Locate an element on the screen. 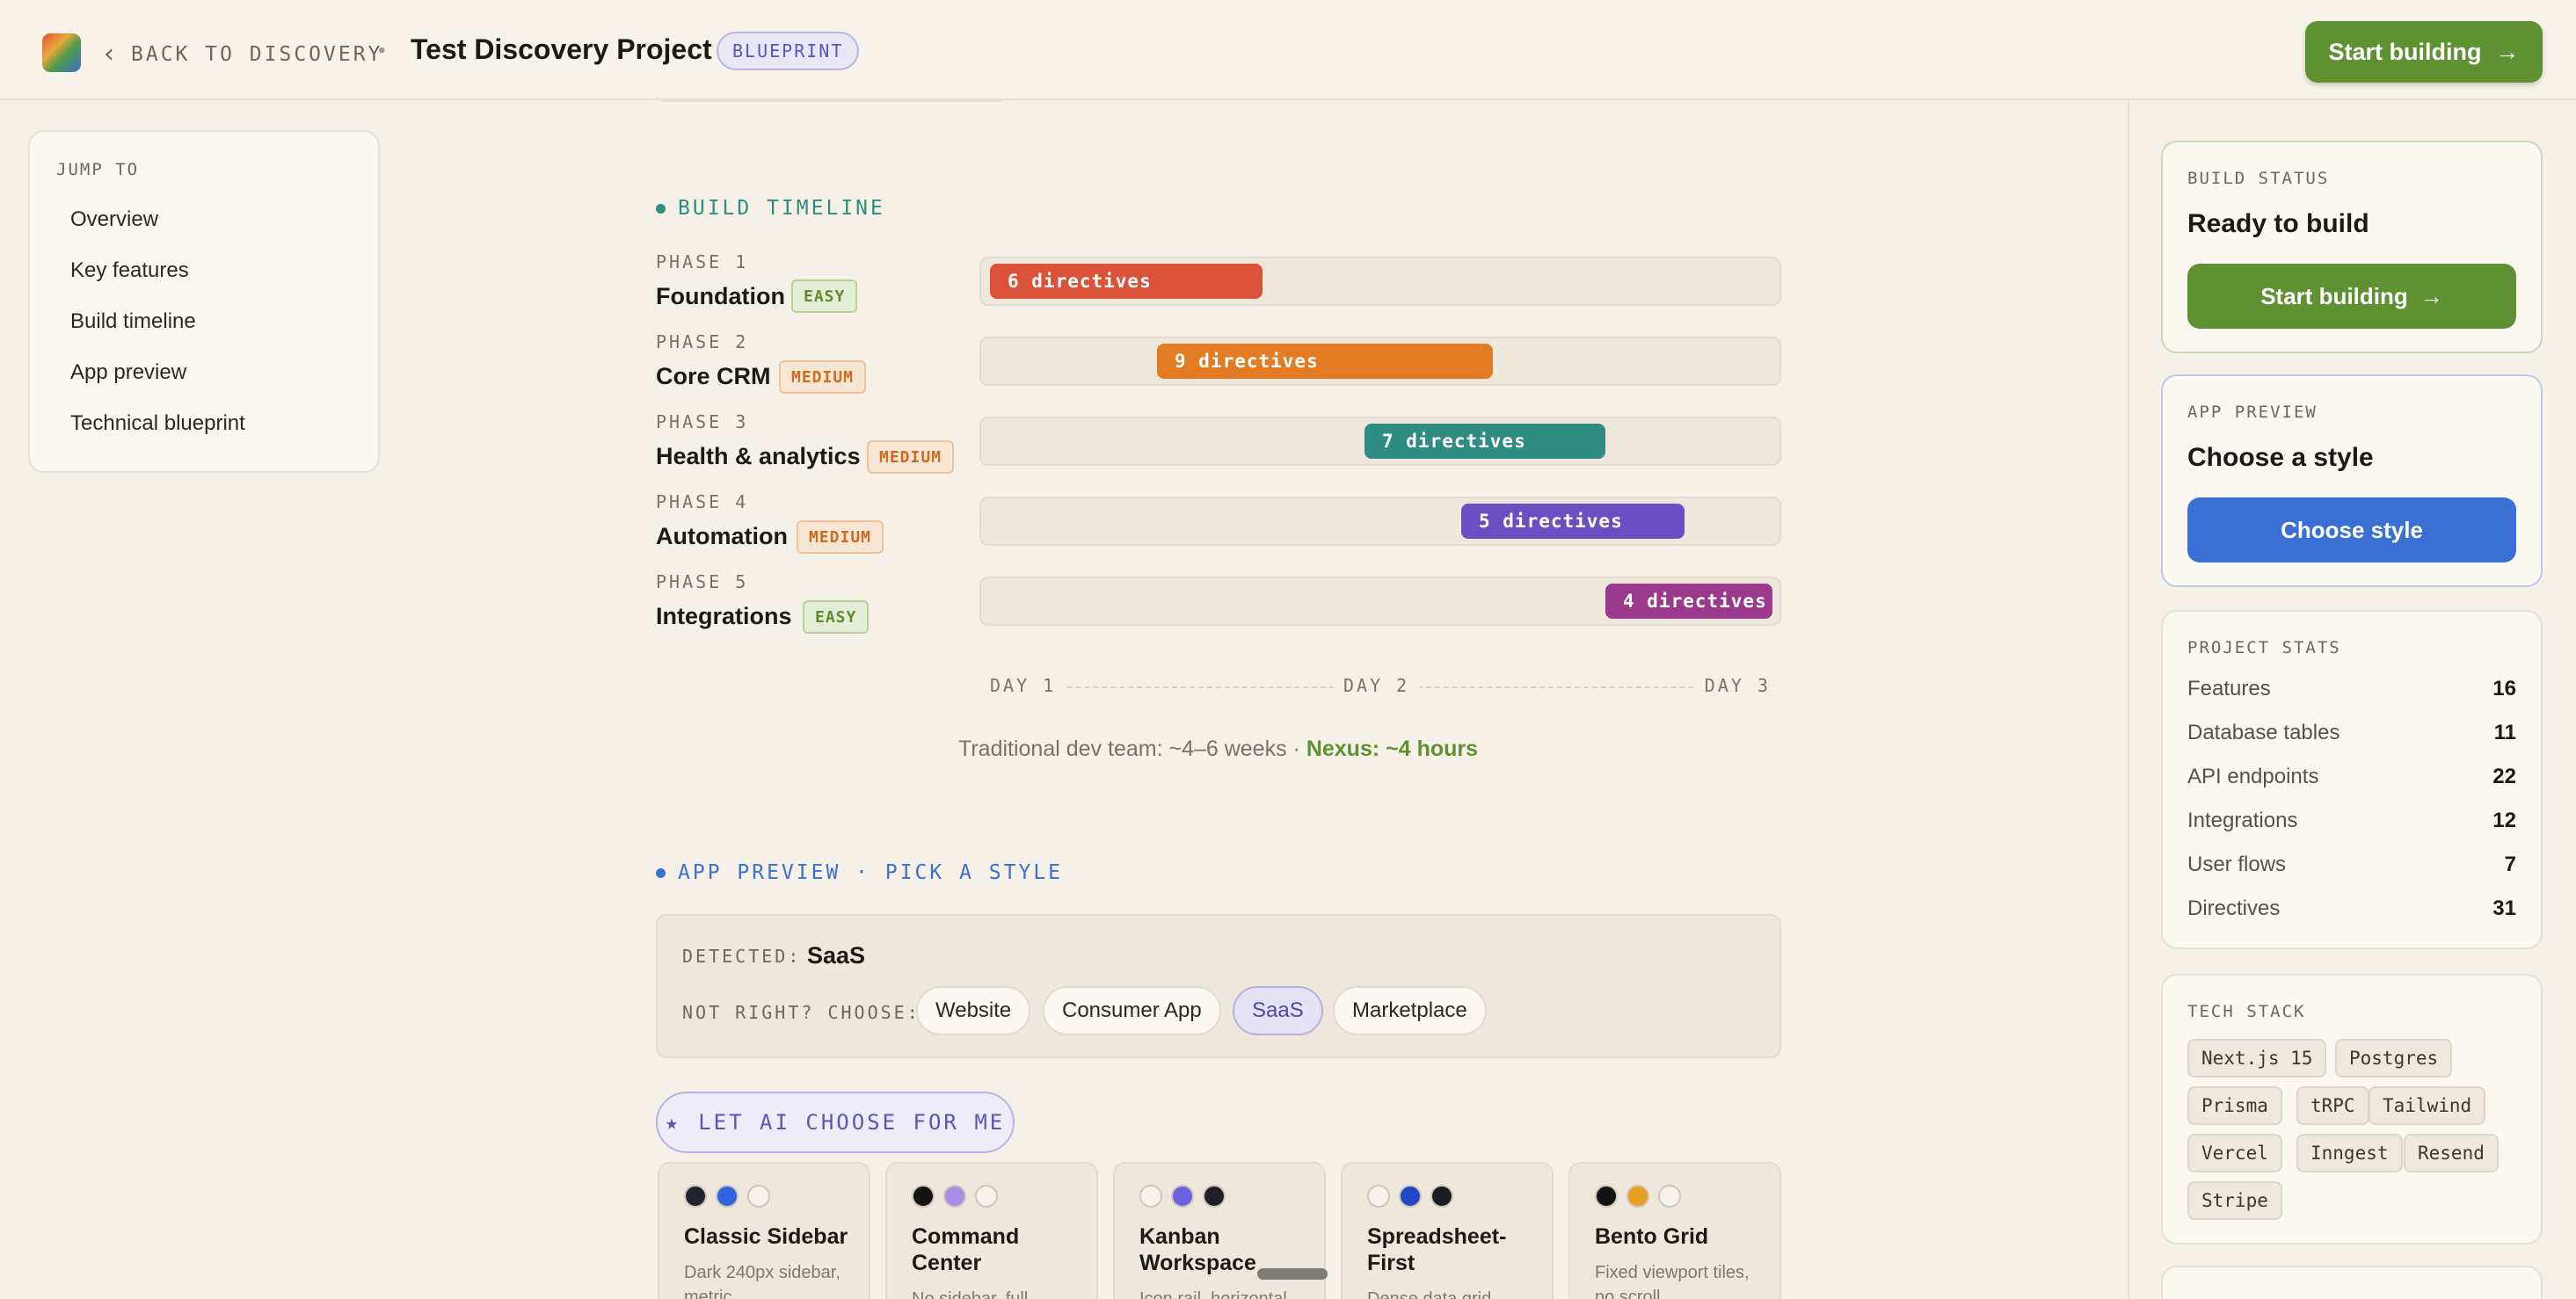  tech-chip-stripe: Stripe is located at coordinates (2234, 1200).